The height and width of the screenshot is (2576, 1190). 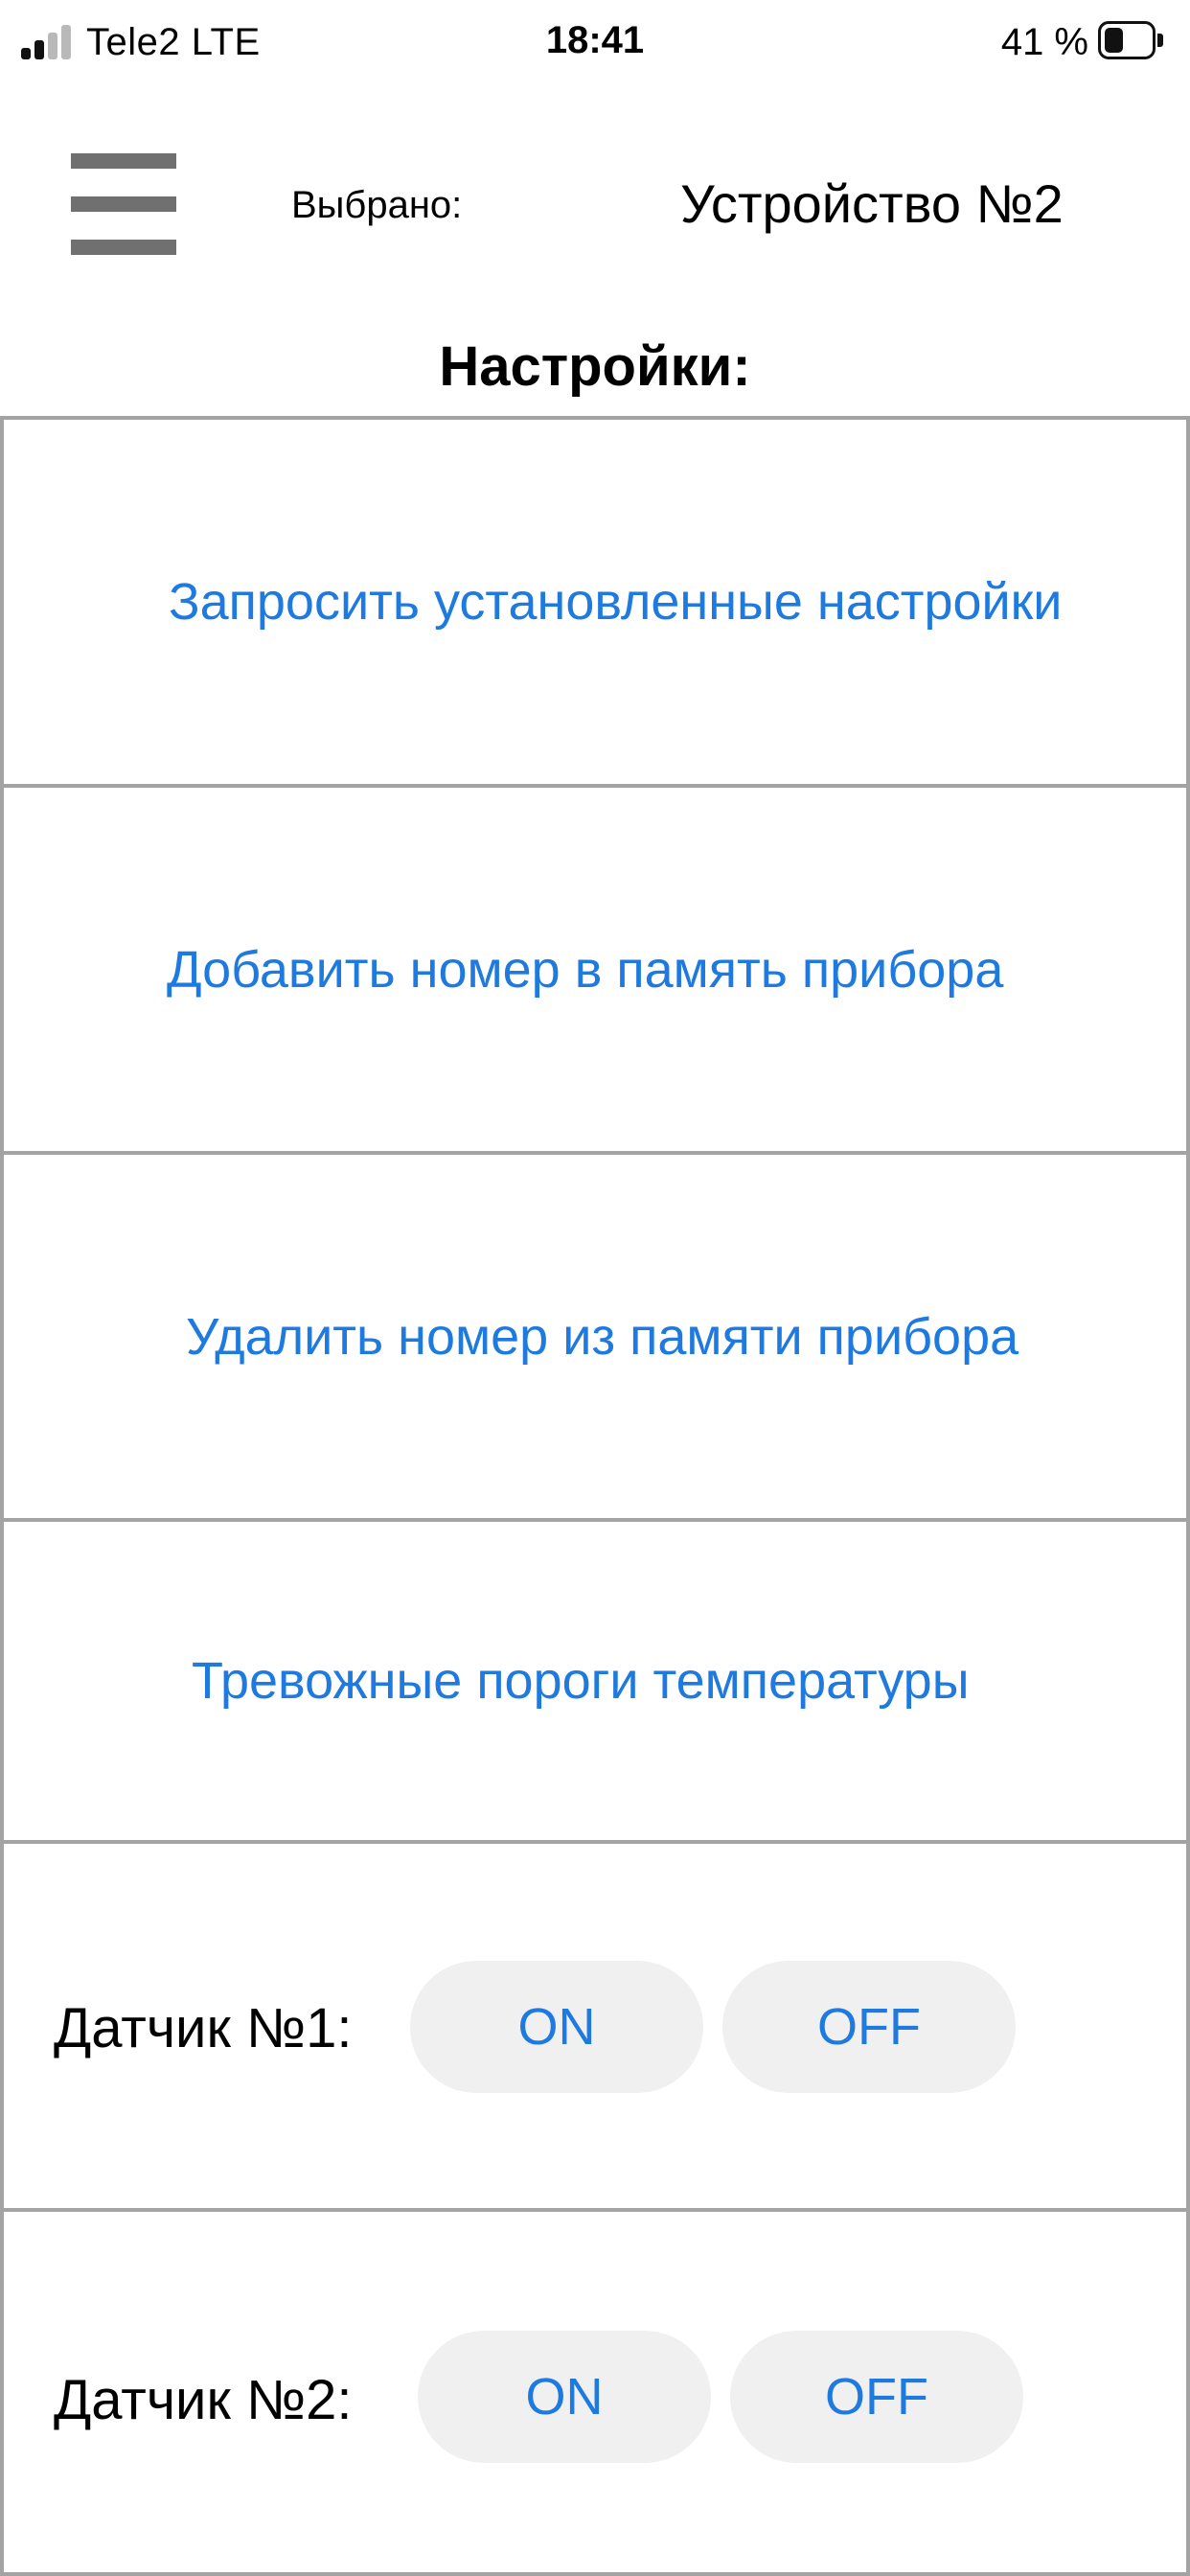 What do you see at coordinates (377, 205) in the screenshot?
I see `selected-label: Выбрано:` at bounding box center [377, 205].